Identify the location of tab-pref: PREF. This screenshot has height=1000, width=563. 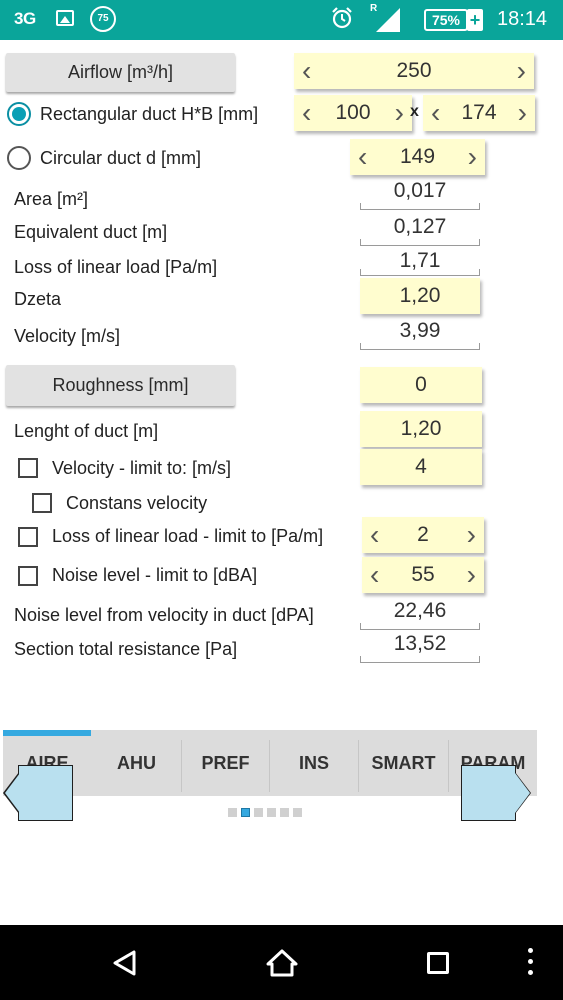
(225, 766).